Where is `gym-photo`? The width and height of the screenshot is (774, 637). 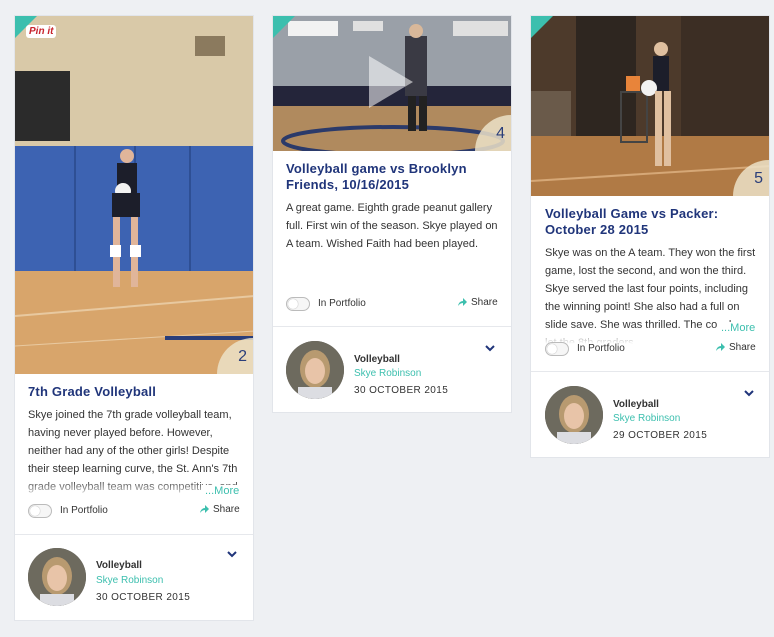
gym-photo is located at coordinates (650, 106).